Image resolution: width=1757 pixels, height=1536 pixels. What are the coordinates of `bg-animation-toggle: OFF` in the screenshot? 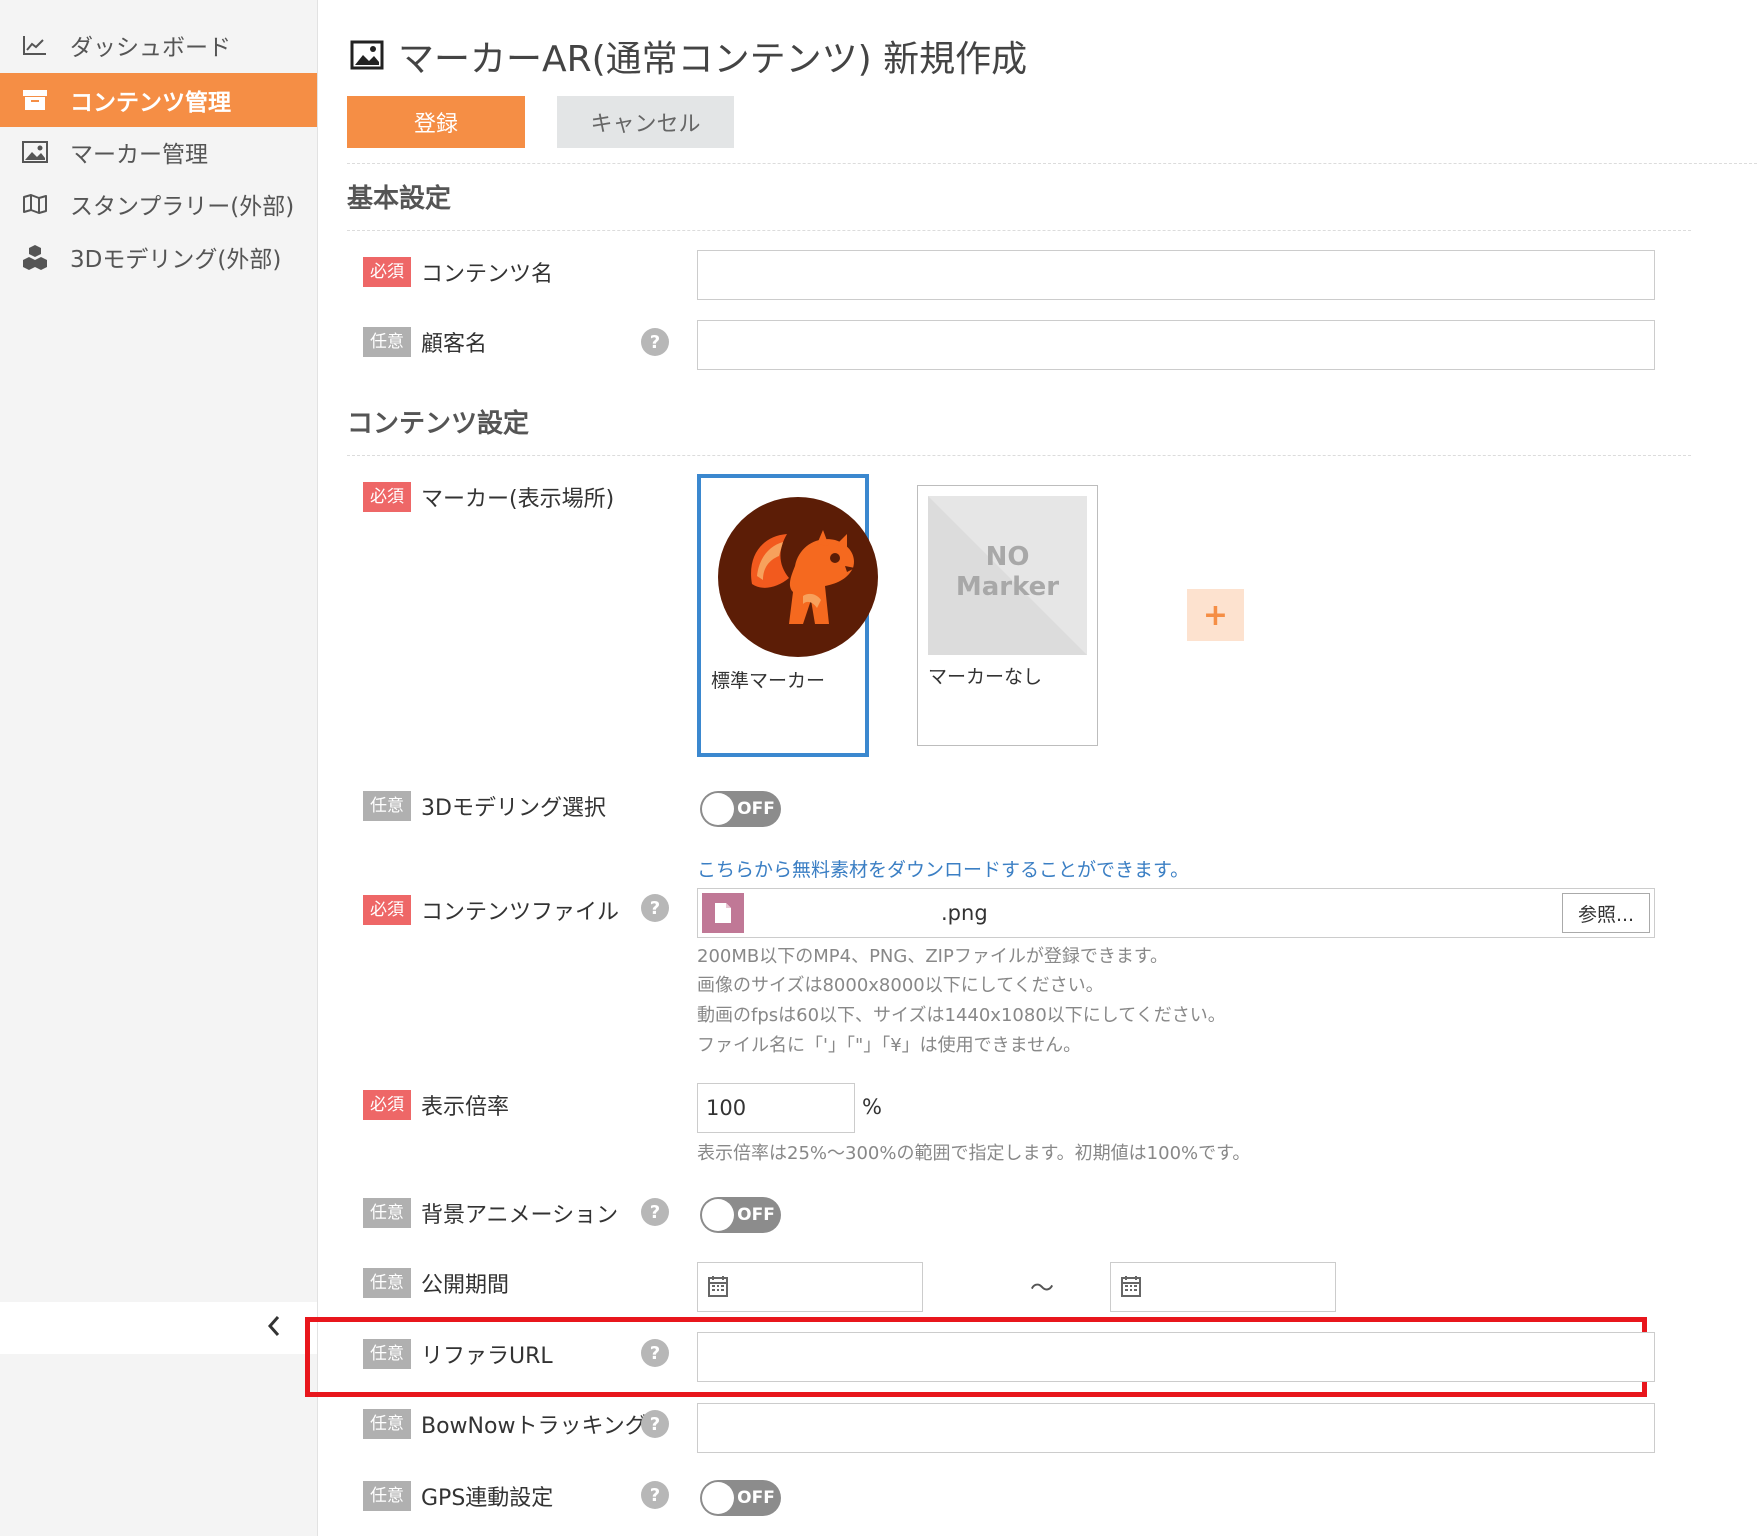 It's located at (740, 1215).